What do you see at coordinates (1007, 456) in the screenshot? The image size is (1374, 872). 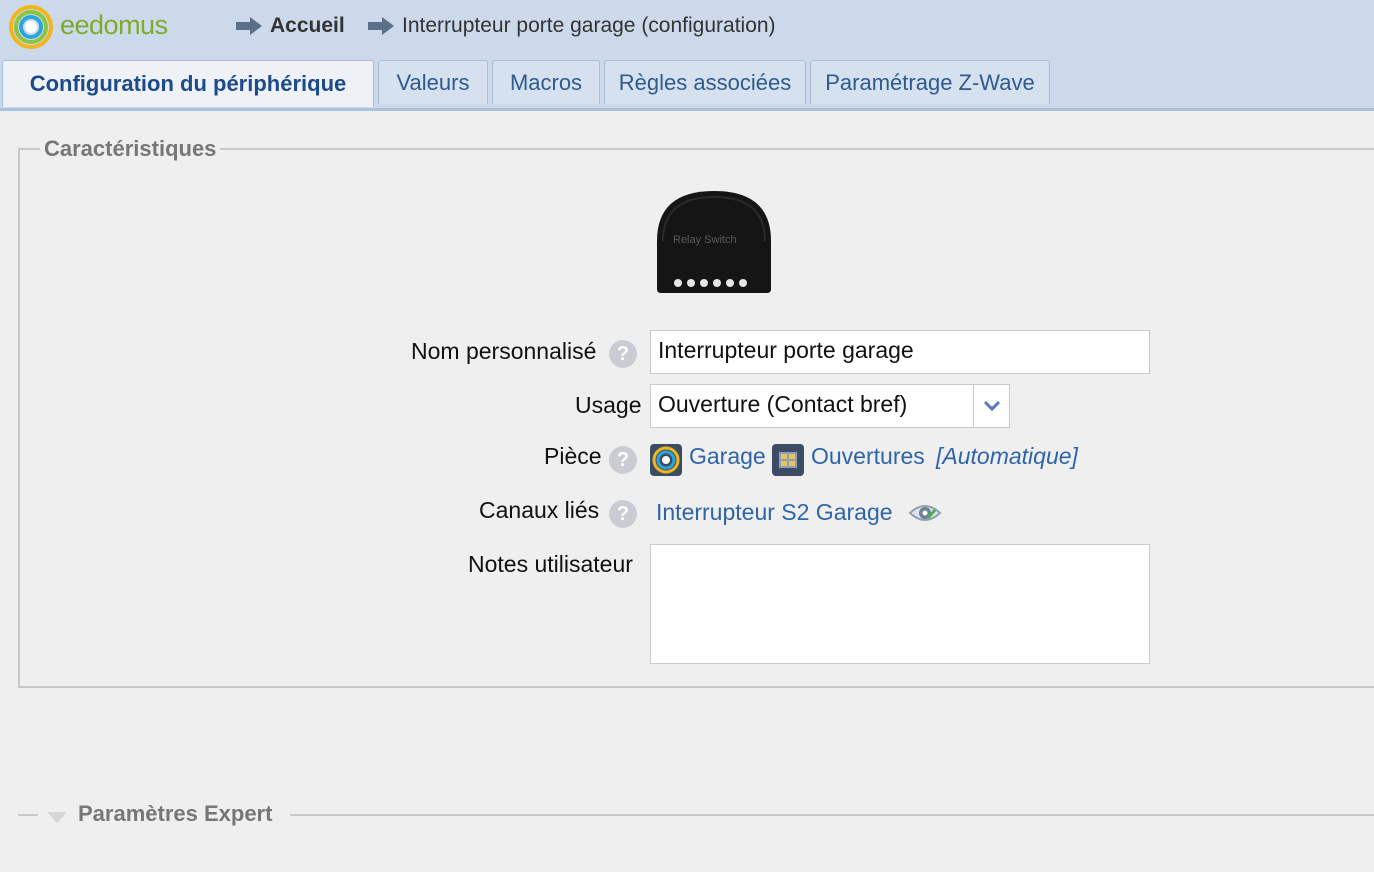 I see `piece-mode: [Automatique]` at bounding box center [1007, 456].